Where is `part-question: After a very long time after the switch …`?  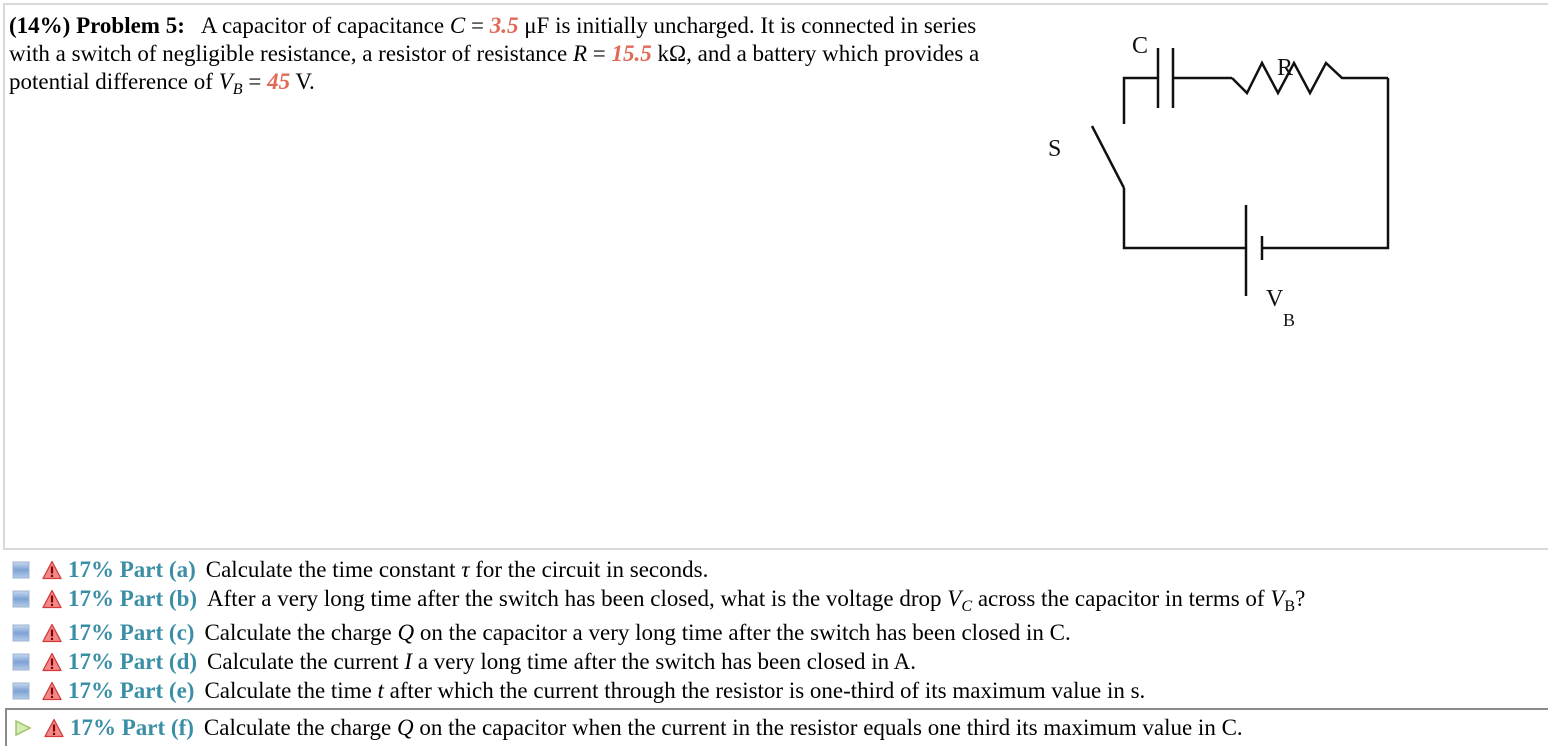
part-question: After a very long time after the switch … is located at coordinates (756, 600).